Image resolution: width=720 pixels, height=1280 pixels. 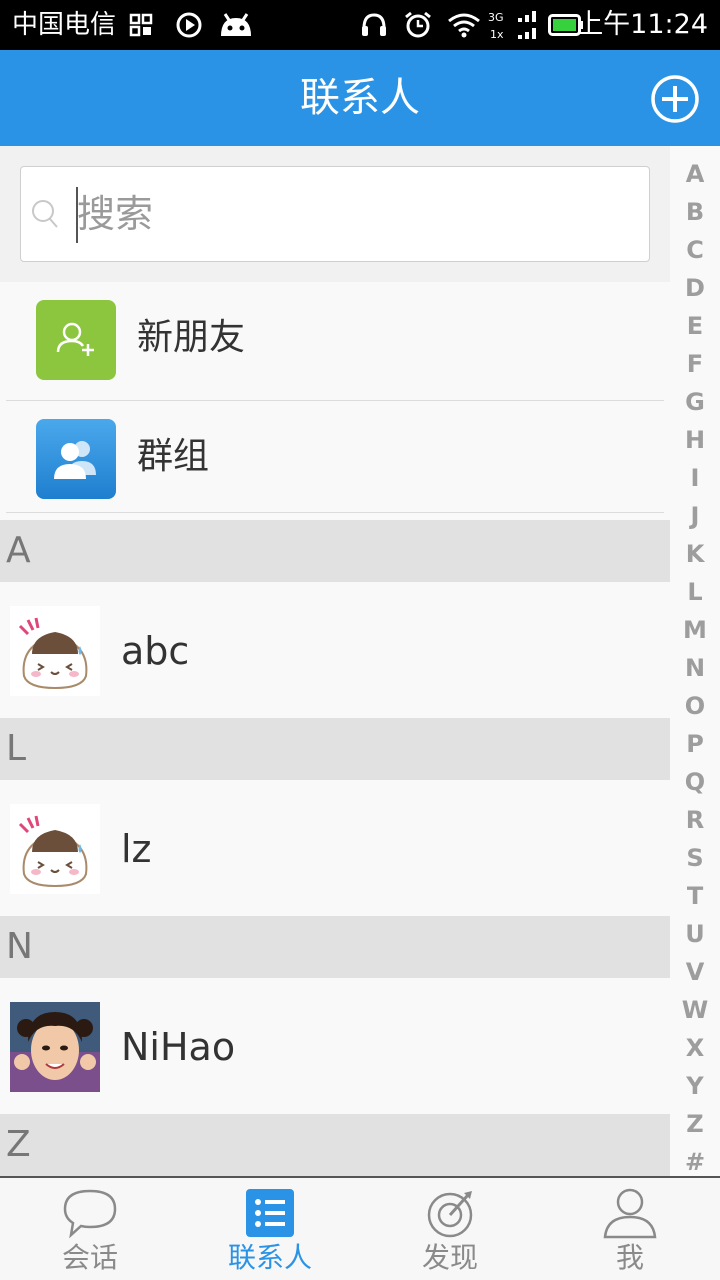 What do you see at coordinates (90, 1213) in the screenshot?
I see `chat-bubble-icon` at bounding box center [90, 1213].